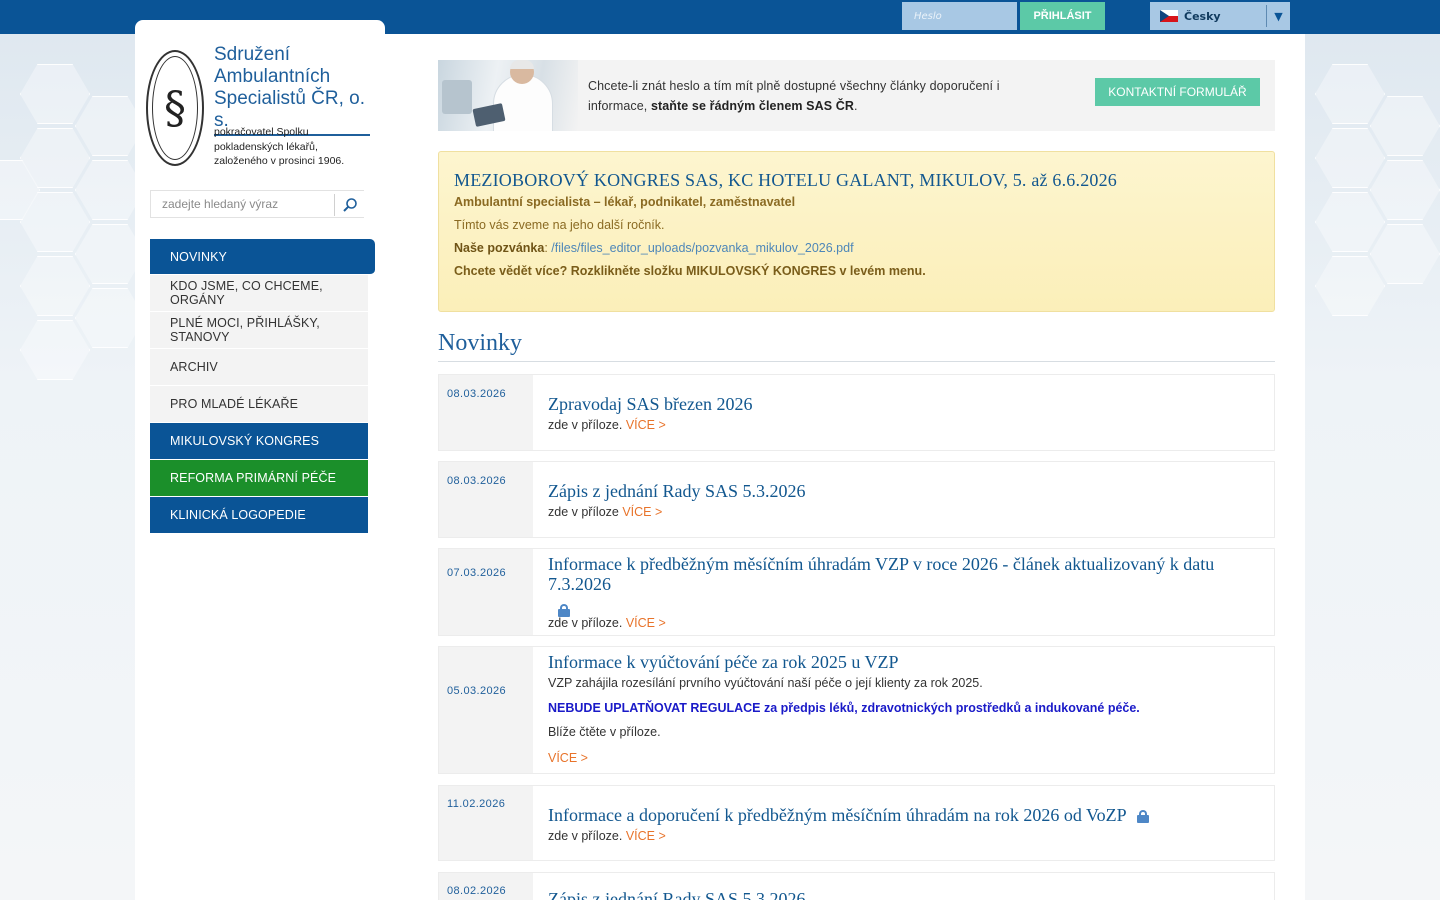 This screenshot has width=1440, height=900. I want to click on news-desc-2: Blíže čtěte v příloze., so click(604, 732).